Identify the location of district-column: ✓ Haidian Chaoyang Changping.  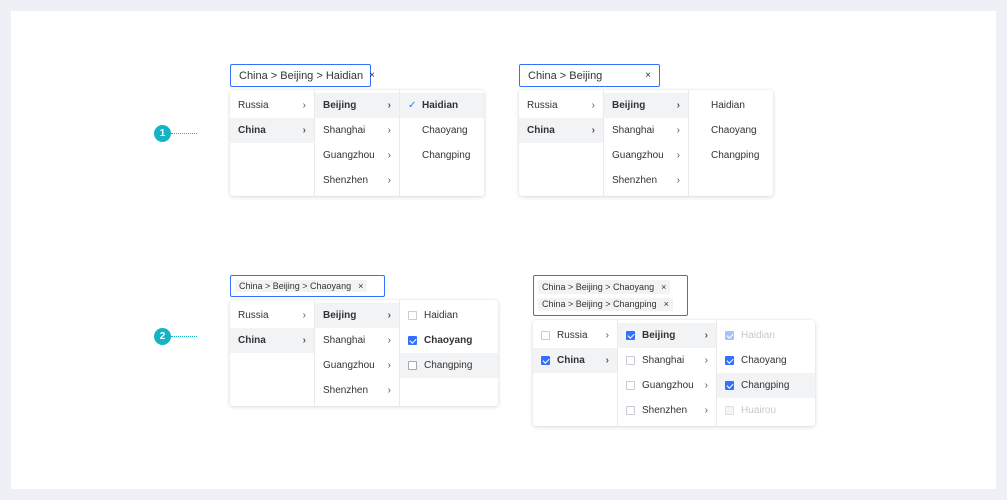
(441, 143).